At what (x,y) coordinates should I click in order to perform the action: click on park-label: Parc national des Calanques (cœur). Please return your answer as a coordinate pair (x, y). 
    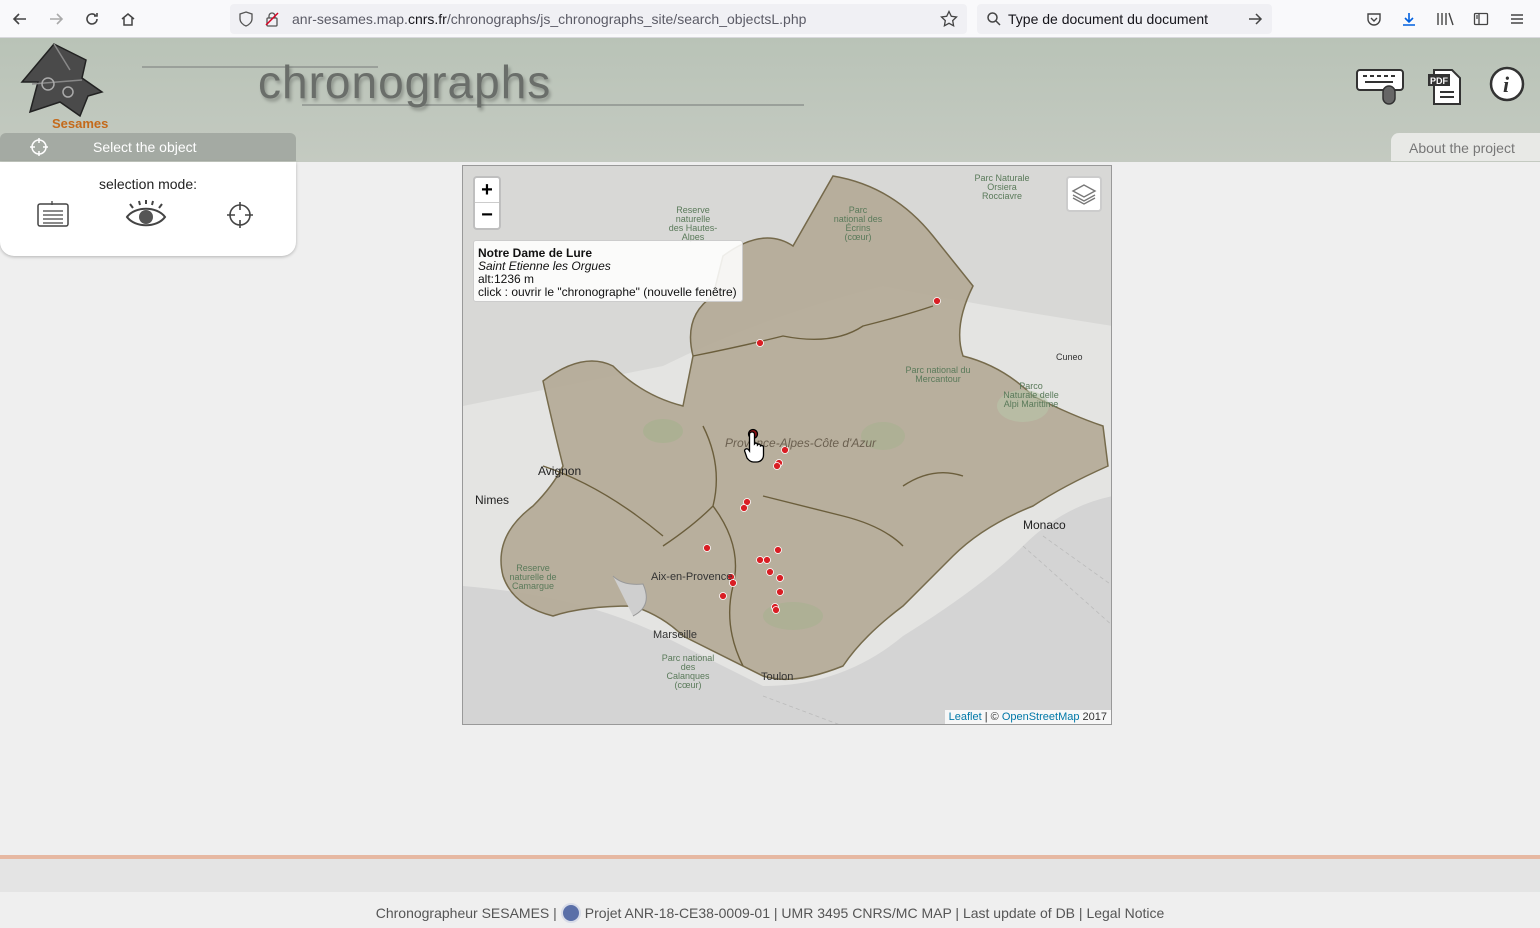
    Looking at the image, I should click on (688, 671).